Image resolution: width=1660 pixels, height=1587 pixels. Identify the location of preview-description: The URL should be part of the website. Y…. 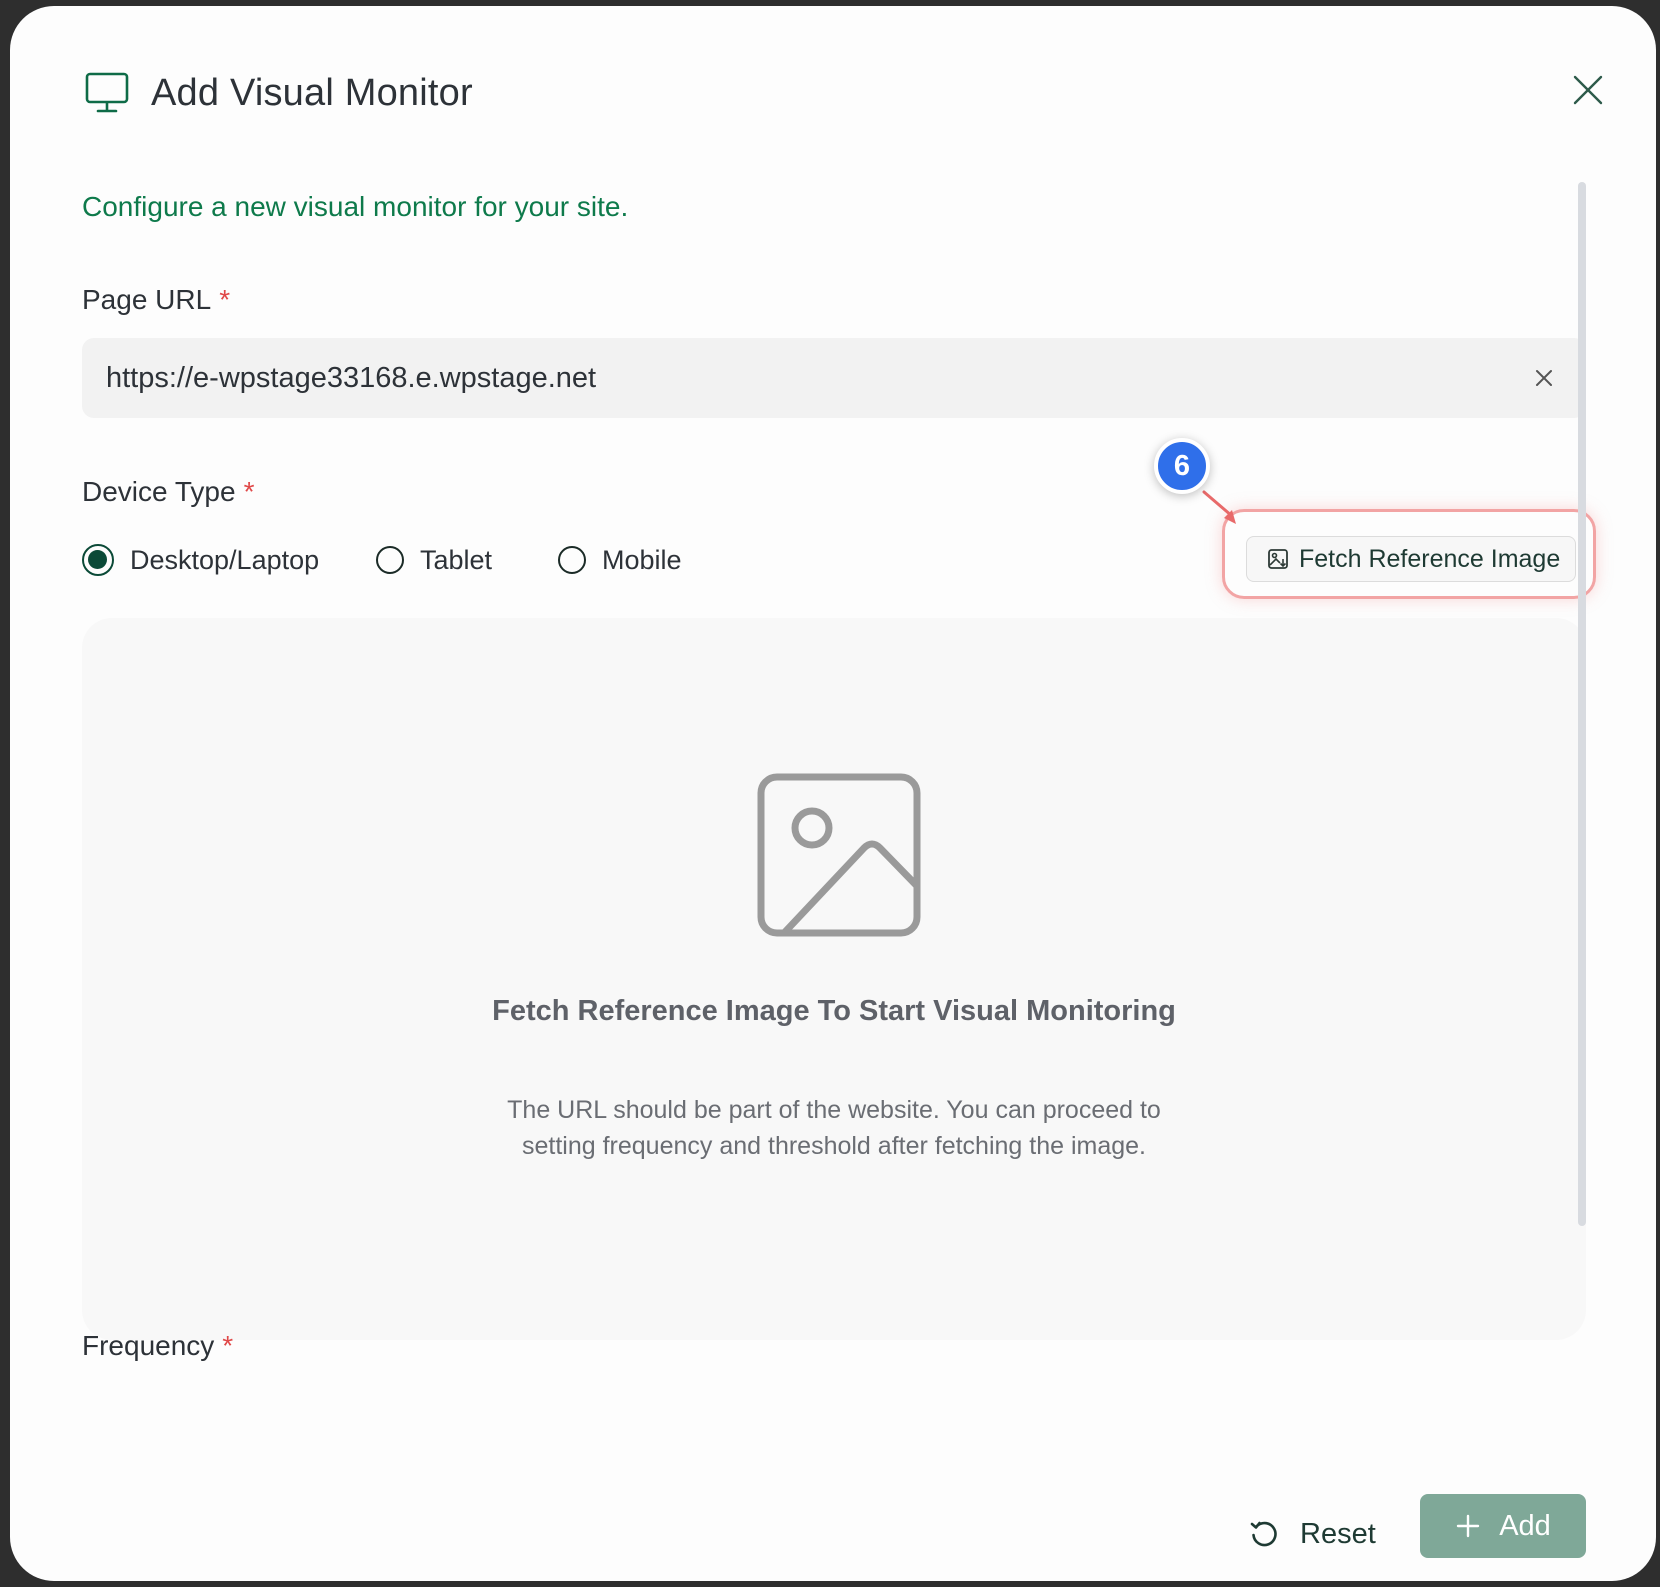
(834, 1128).